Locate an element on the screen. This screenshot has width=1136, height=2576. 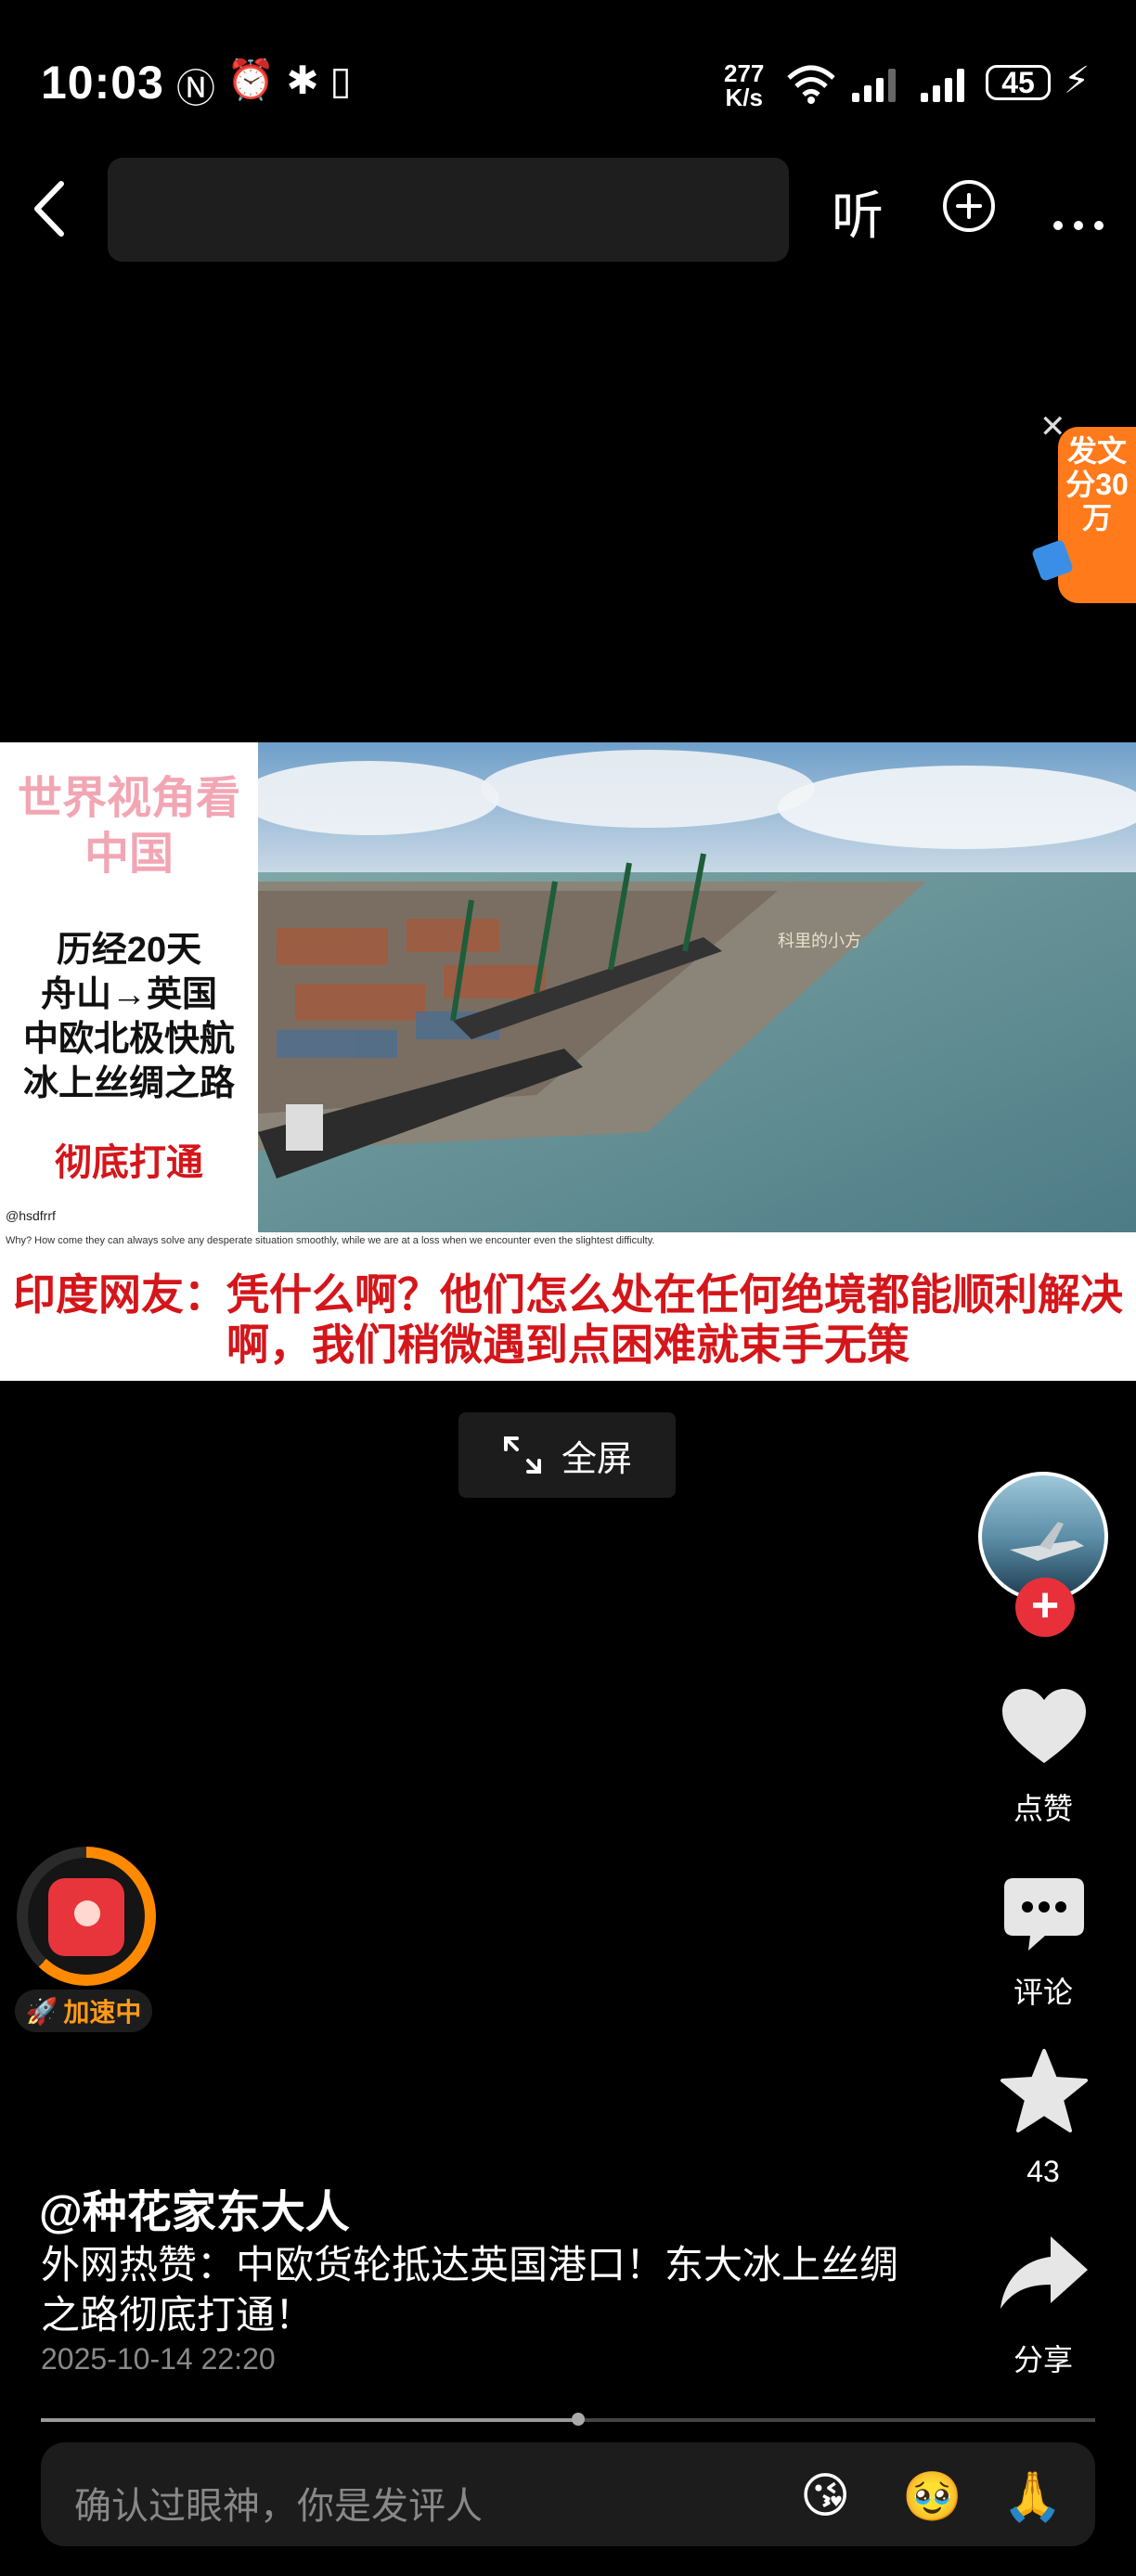
star-icon is located at coordinates (1044, 2090).